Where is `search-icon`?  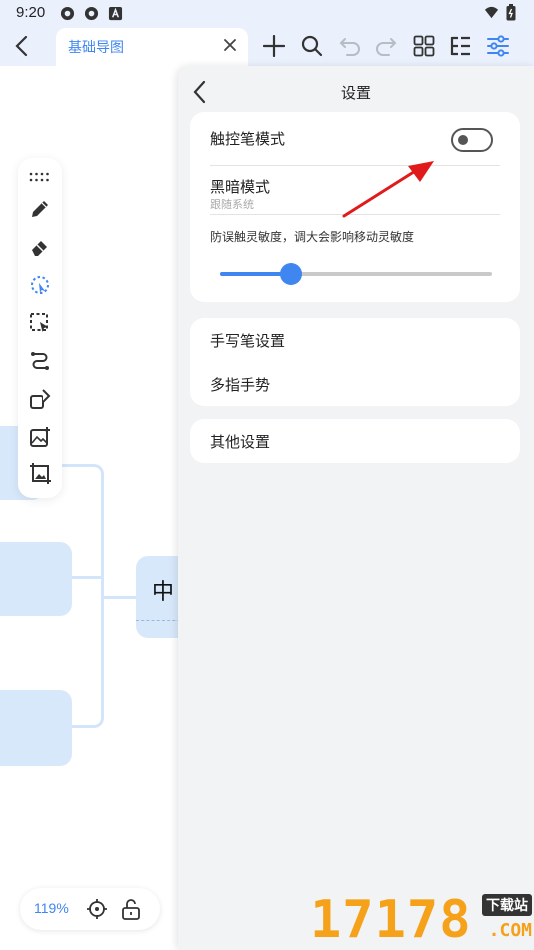
search-icon is located at coordinates (312, 46).